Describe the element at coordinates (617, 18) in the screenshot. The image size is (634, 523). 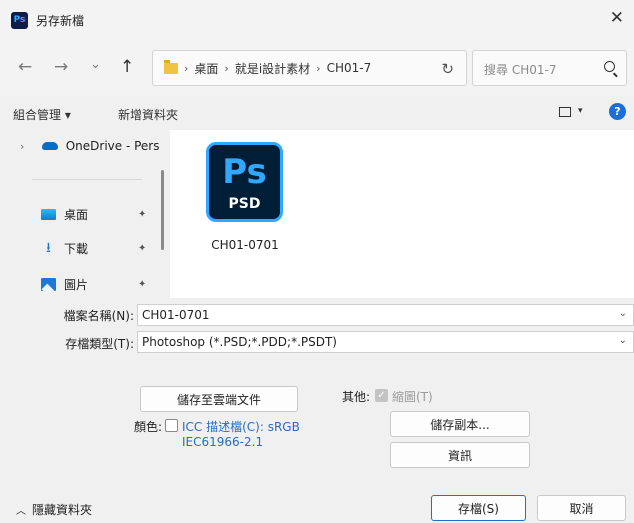
I see `close-icon: ✕` at that location.